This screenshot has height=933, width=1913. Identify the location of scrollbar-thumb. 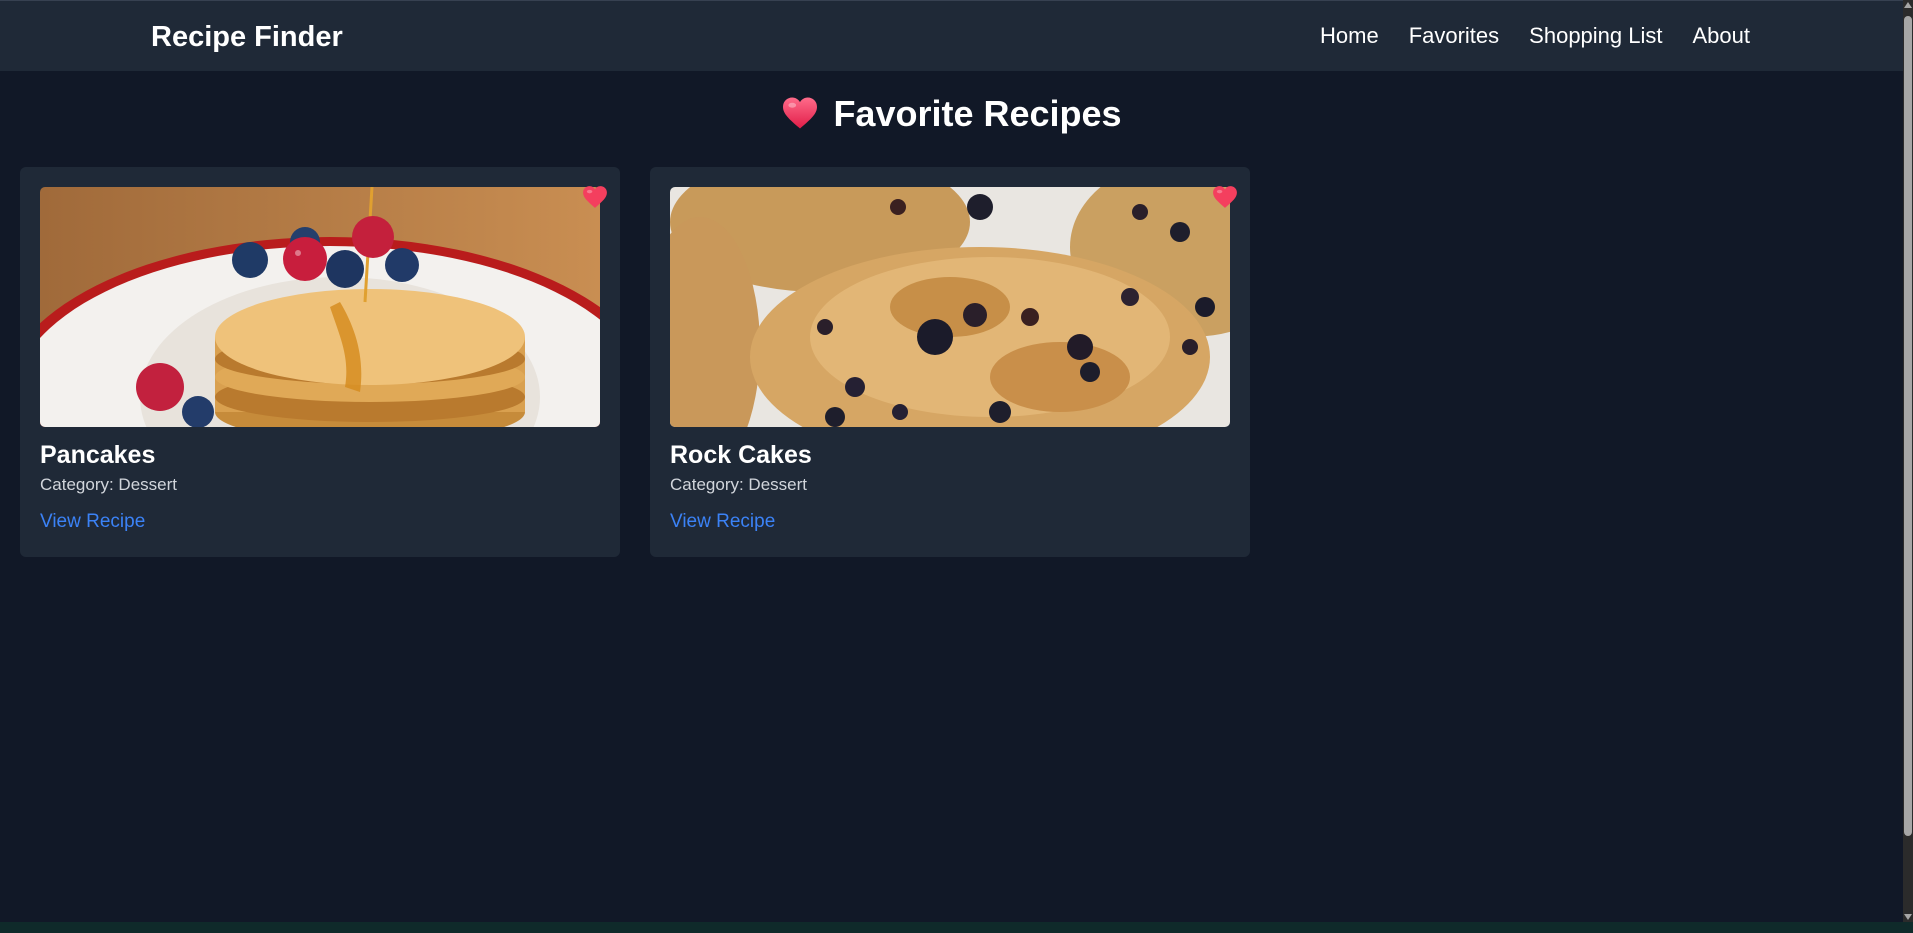
(1908, 426).